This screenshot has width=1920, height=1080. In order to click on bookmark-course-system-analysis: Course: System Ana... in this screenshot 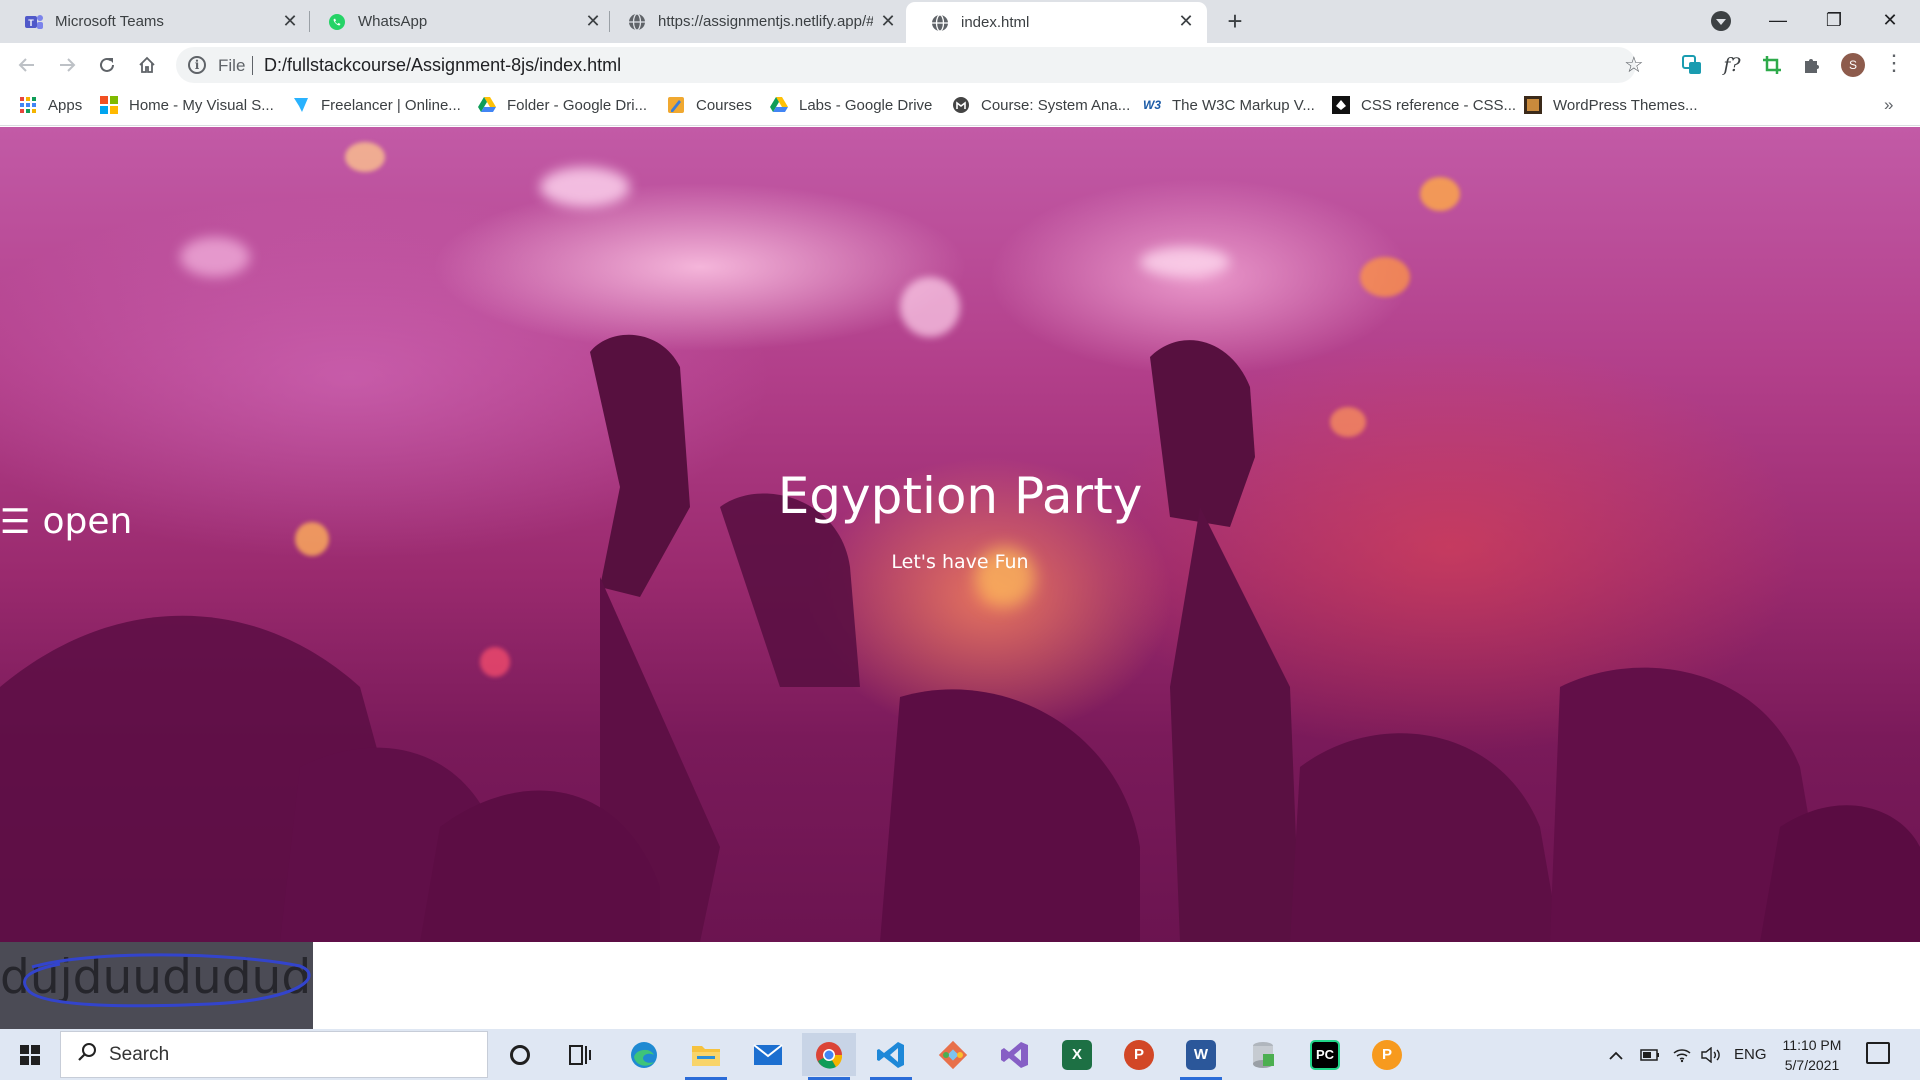, I will do `click(1041, 105)`.